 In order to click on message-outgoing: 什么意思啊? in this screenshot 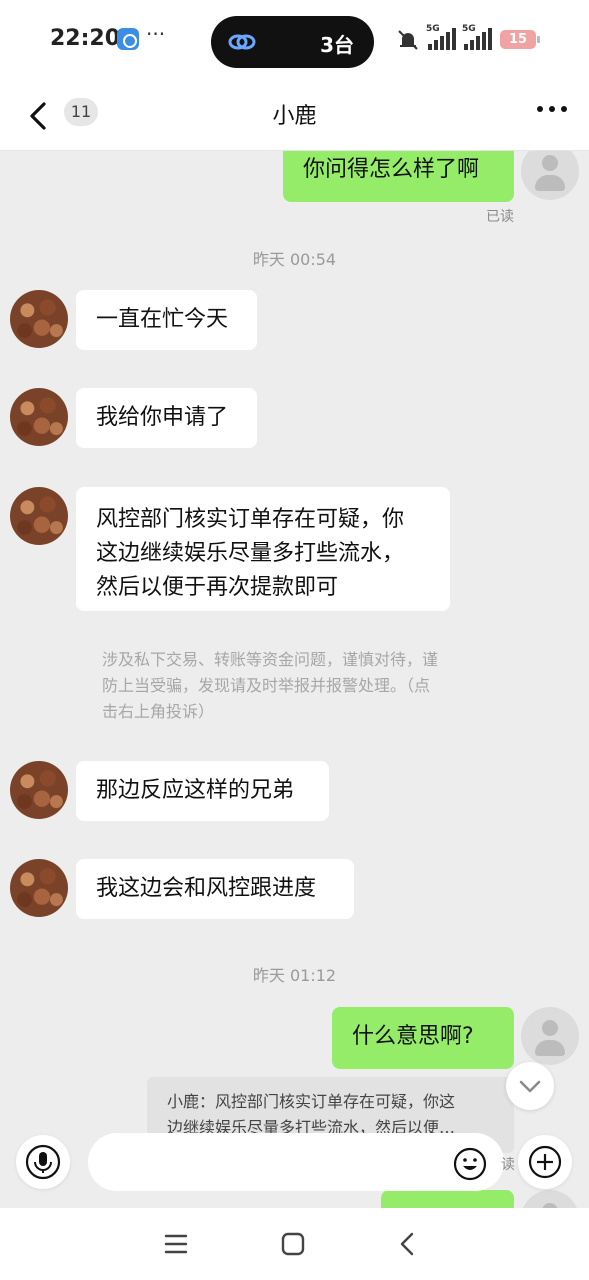, I will do `click(423, 1038)`.